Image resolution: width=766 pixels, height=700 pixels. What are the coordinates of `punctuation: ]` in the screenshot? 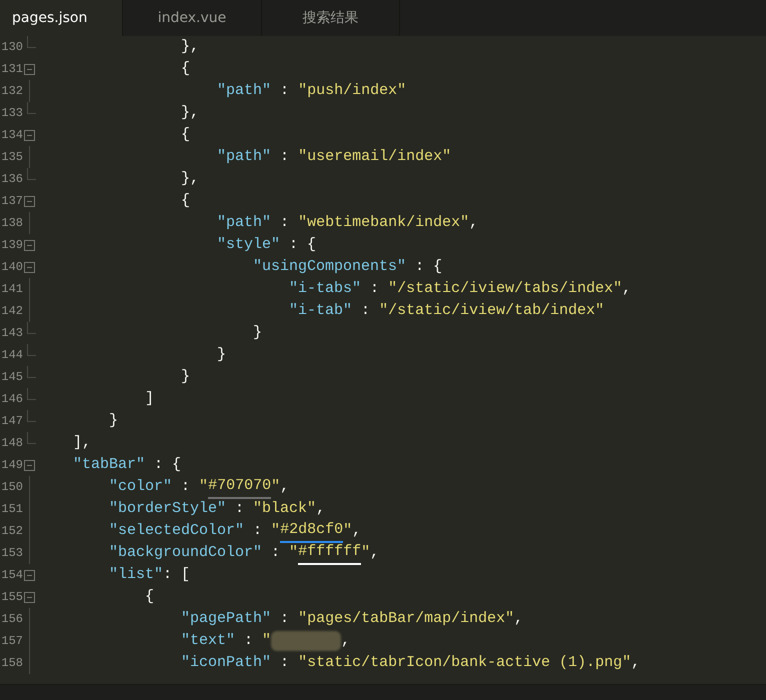 It's located at (149, 398).